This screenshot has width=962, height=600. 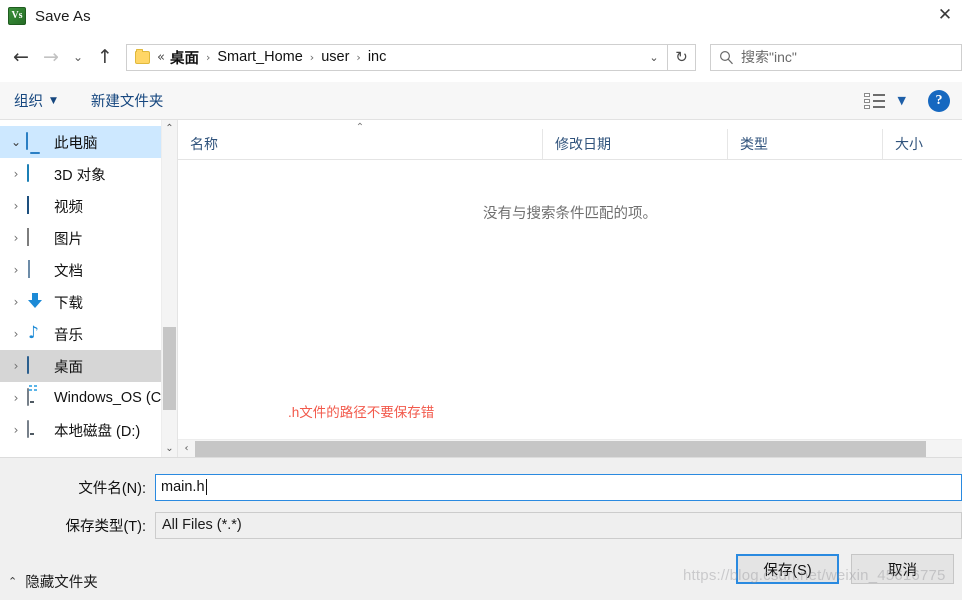 What do you see at coordinates (583, 144) in the screenshot?
I see `column-header-label: 修改日期` at bounding box center [583, 144].